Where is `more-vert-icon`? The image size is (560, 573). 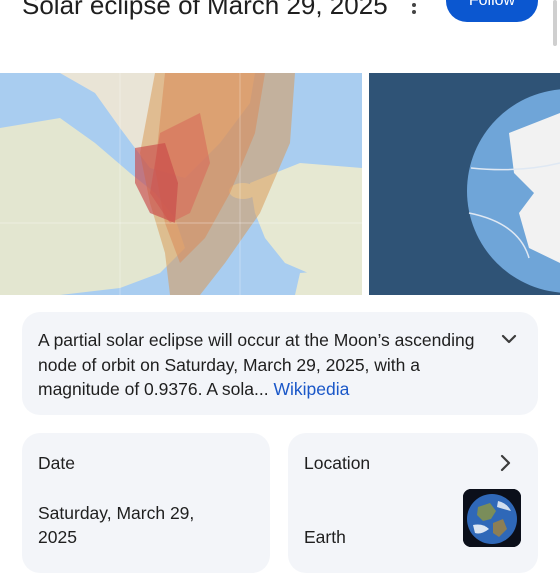
more-vert-icon is located at coordinates (414, 9).